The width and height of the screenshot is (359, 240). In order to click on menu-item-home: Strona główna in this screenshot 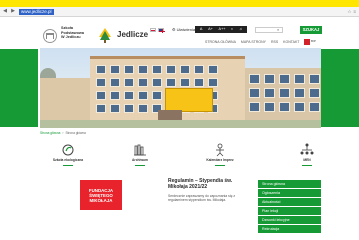, I will do `click(289, 184)`.